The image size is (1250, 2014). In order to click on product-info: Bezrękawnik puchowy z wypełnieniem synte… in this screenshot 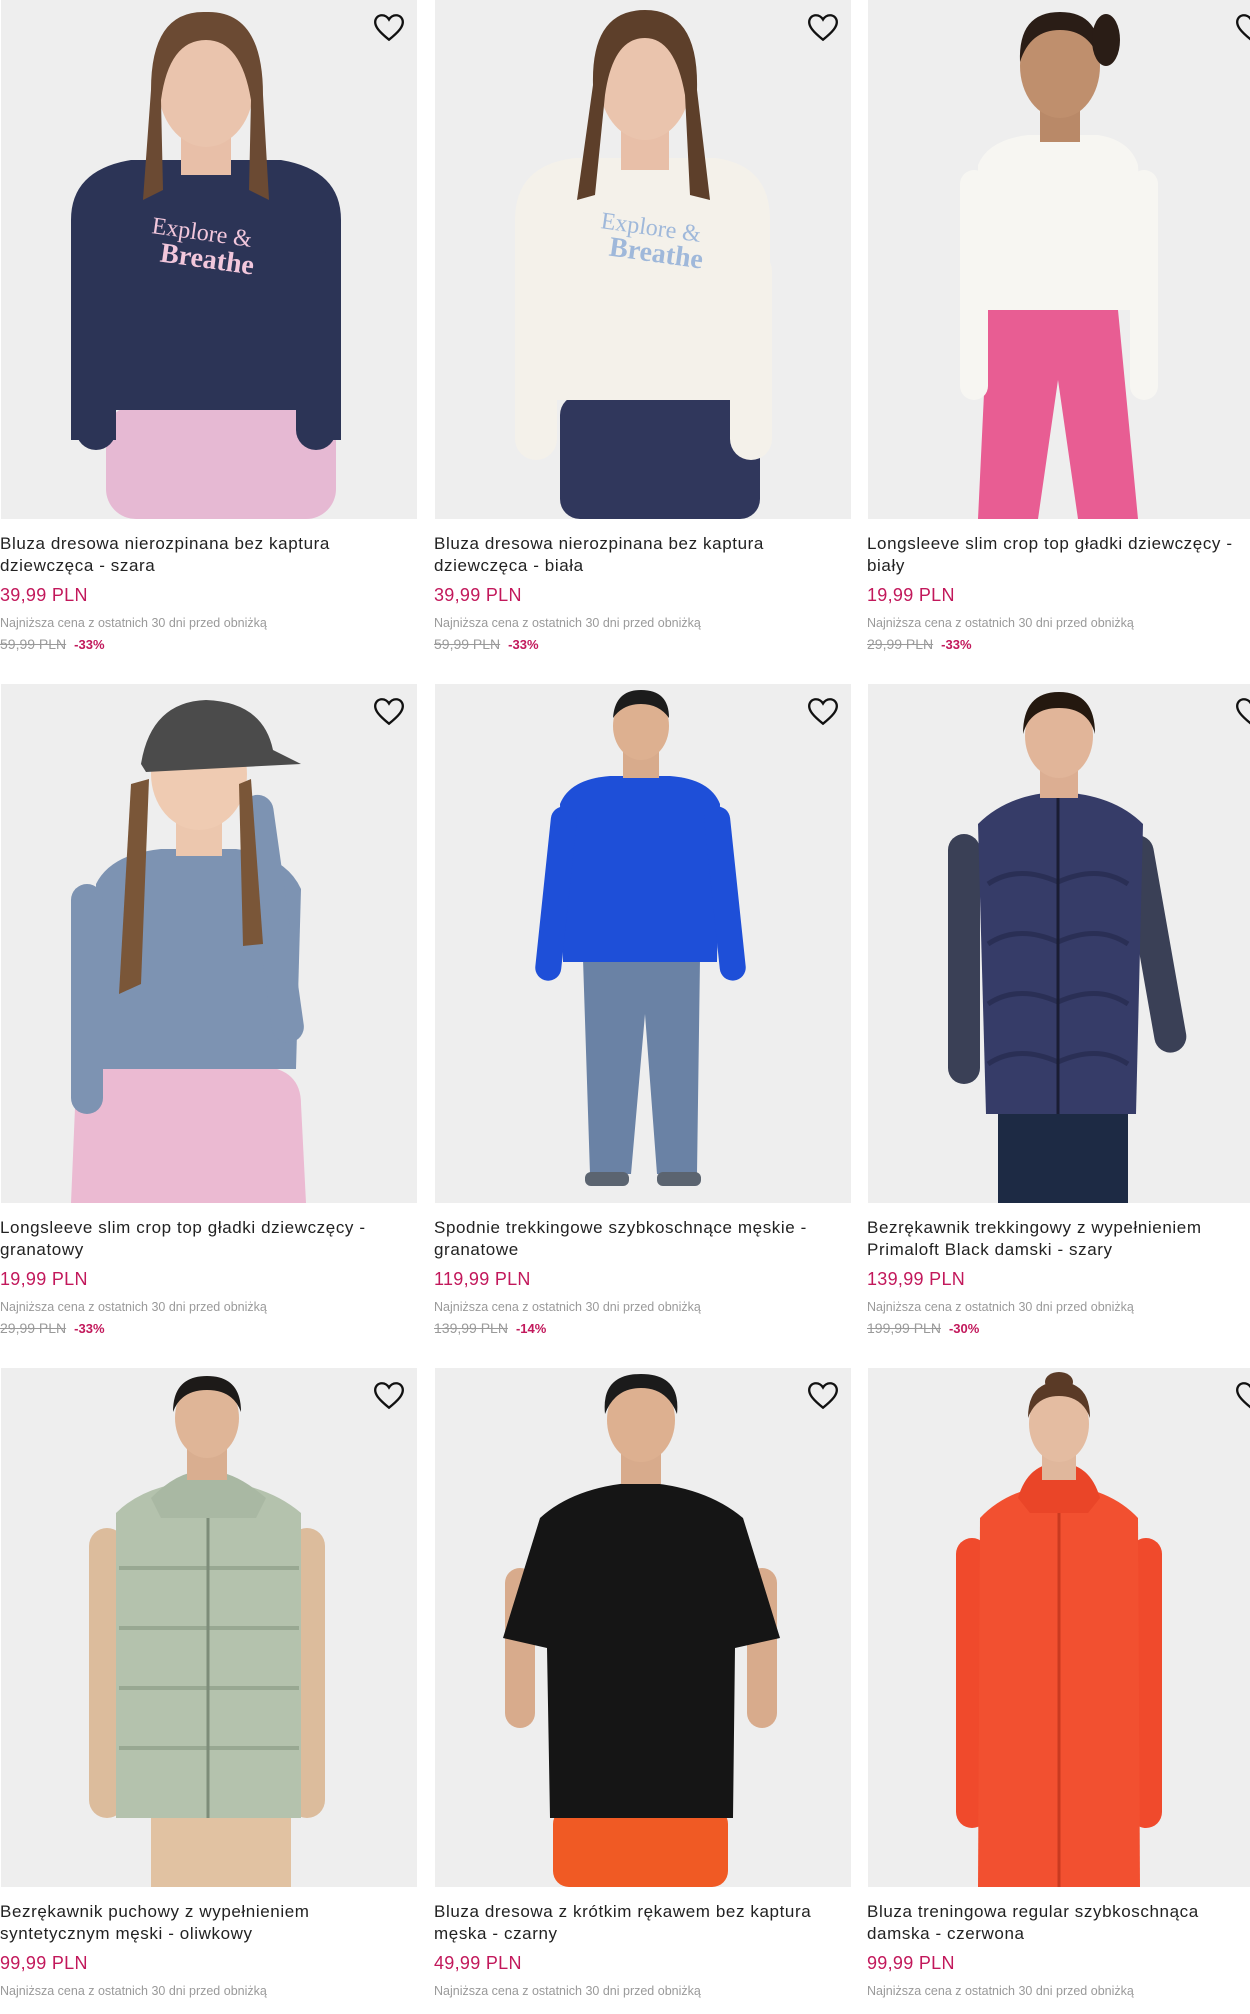, I will do `click(209, 1950)`.